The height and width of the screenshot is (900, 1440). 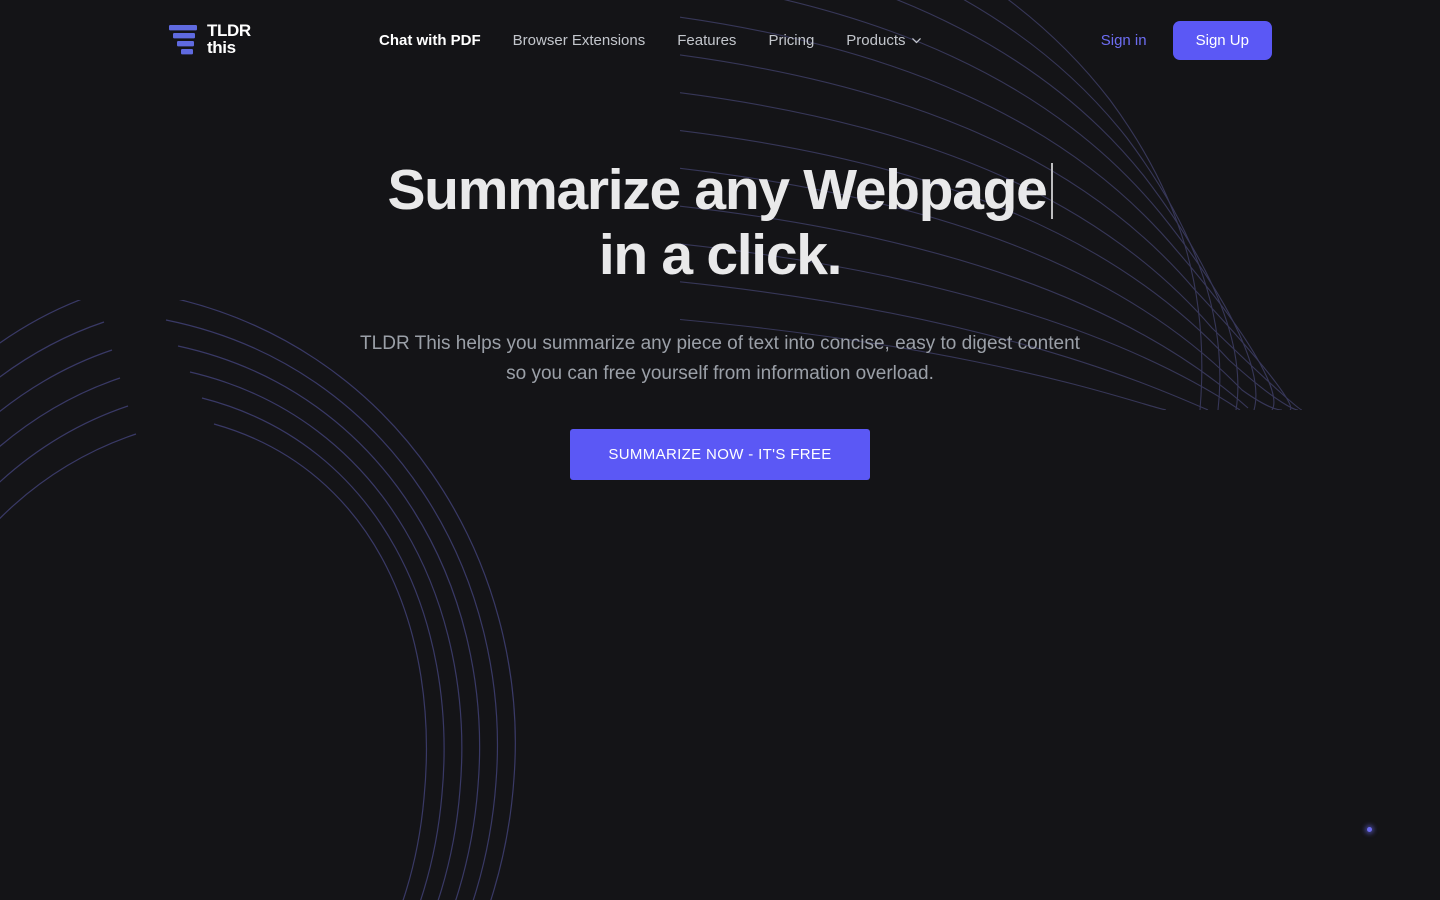 I want to click on nav-item-features: Features, so click(x=706, y=40).